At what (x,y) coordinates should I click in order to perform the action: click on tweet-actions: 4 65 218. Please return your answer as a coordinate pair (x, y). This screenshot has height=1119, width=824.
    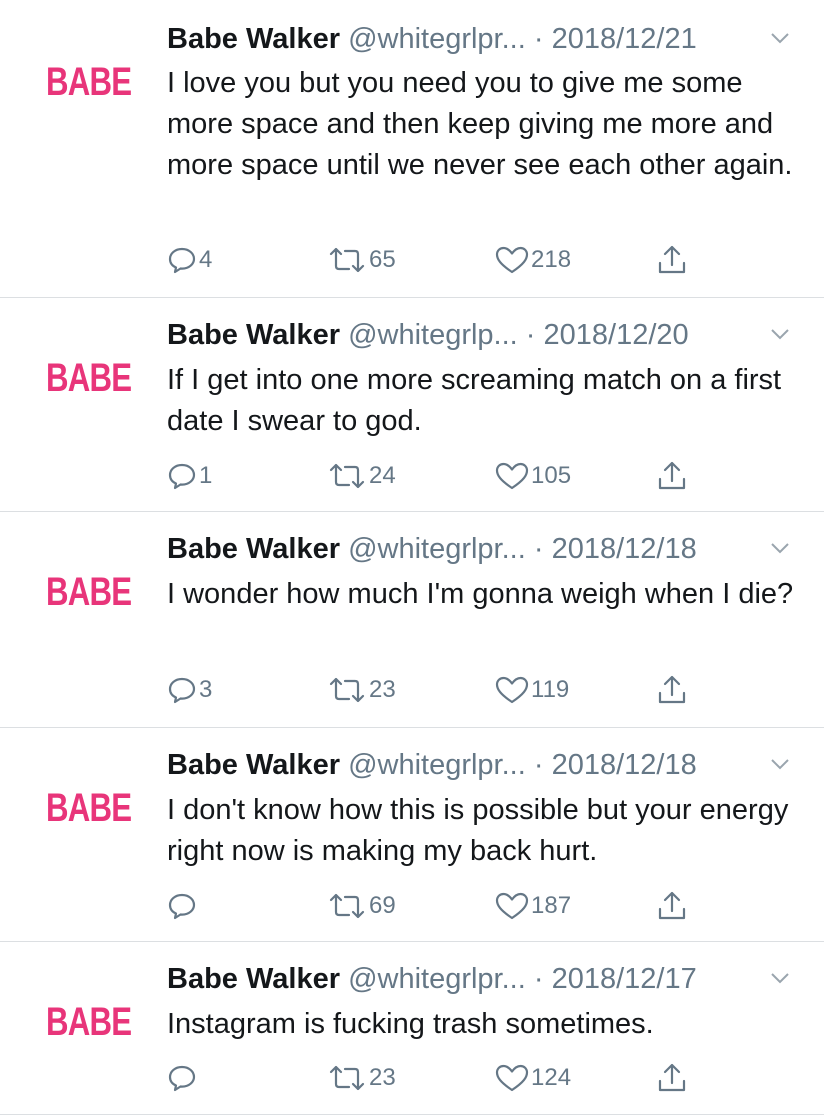
    Looking at the image, I should click on (437, 260).